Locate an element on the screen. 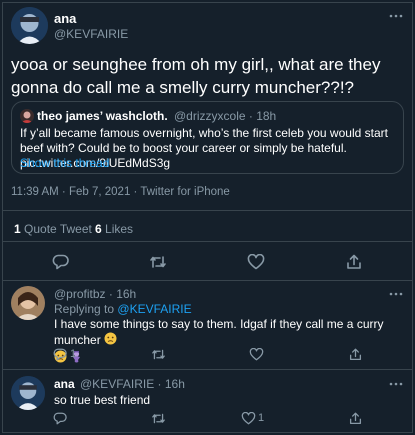 This screenshot has height=435, width=415. likes-stat: 6 Likes is located at coordinates (114, 229).